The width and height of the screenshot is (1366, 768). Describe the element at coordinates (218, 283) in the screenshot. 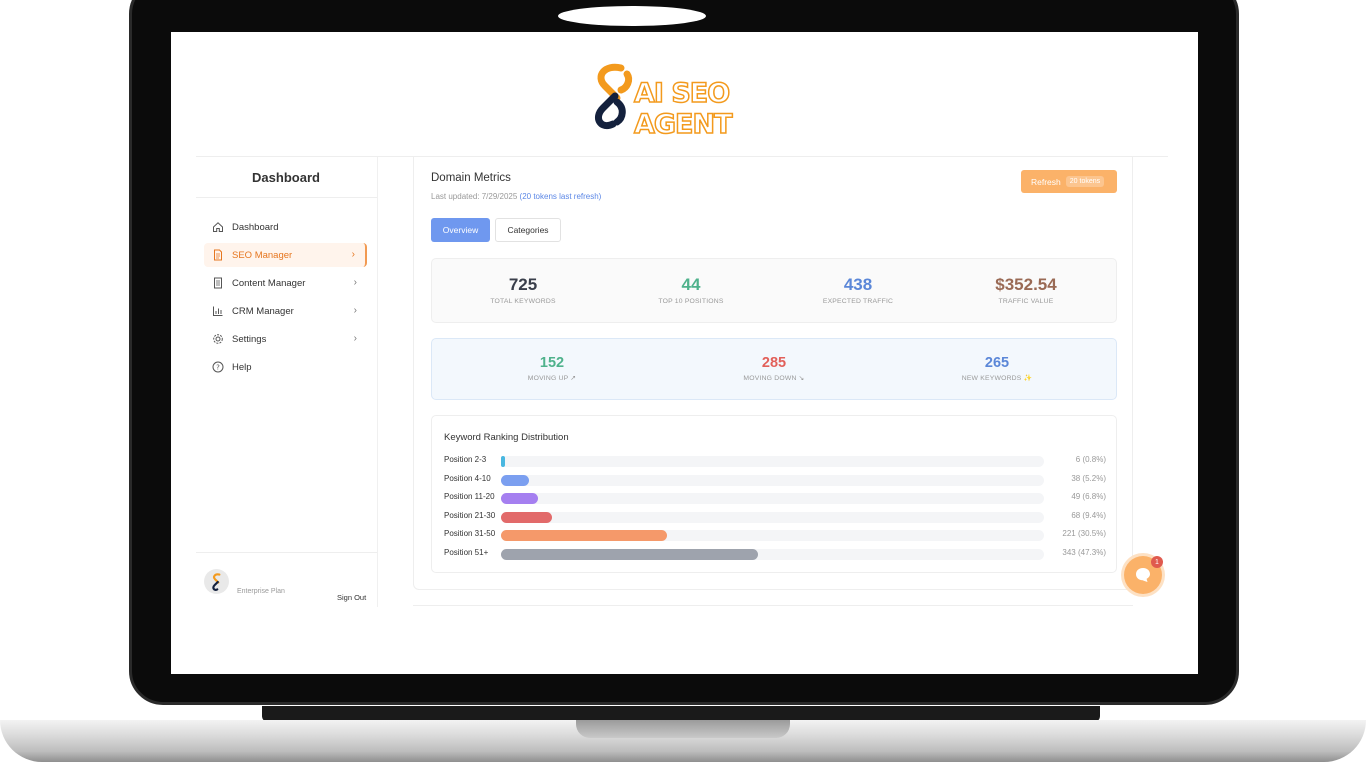

I see `file-icon` at that location.